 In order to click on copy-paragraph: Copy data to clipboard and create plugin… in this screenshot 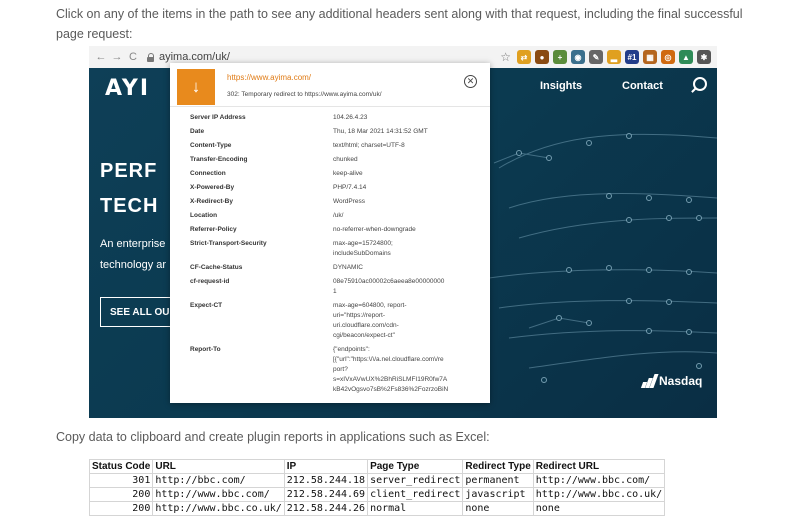, I will do `click(273, 437)`.